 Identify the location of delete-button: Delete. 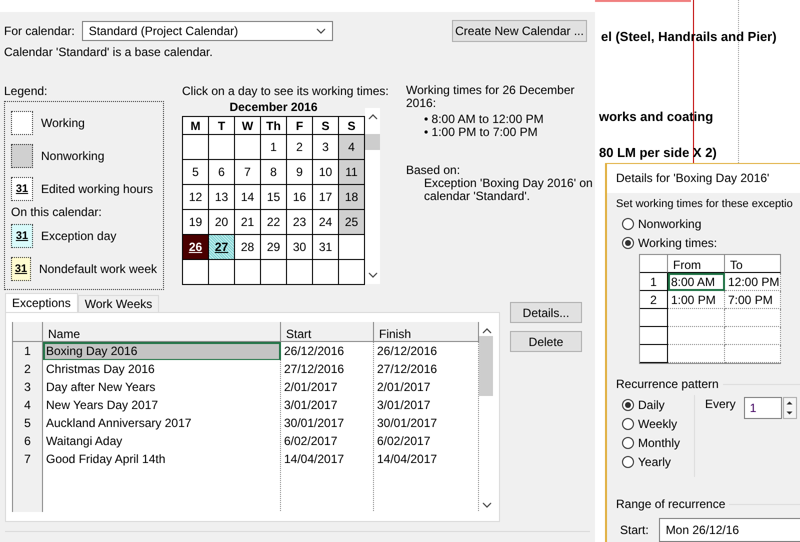
(546, 341).